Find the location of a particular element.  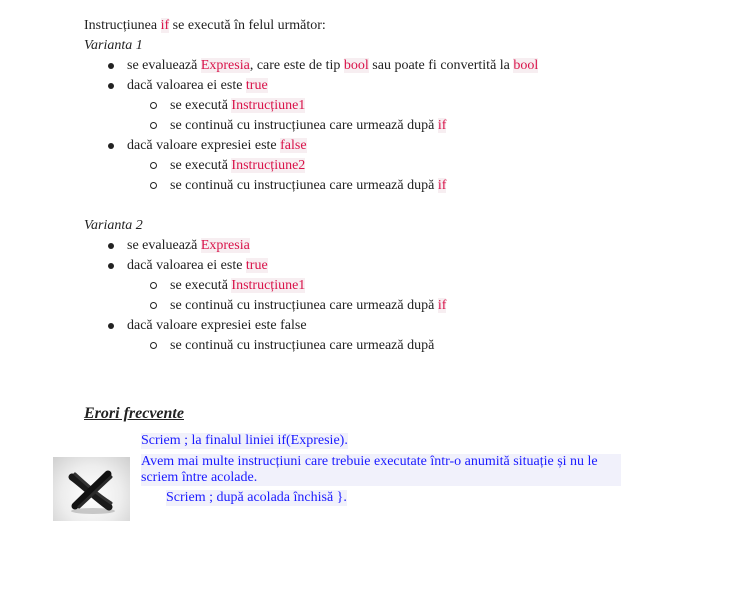

x-mark-icon is located at coordinates (91, 489).